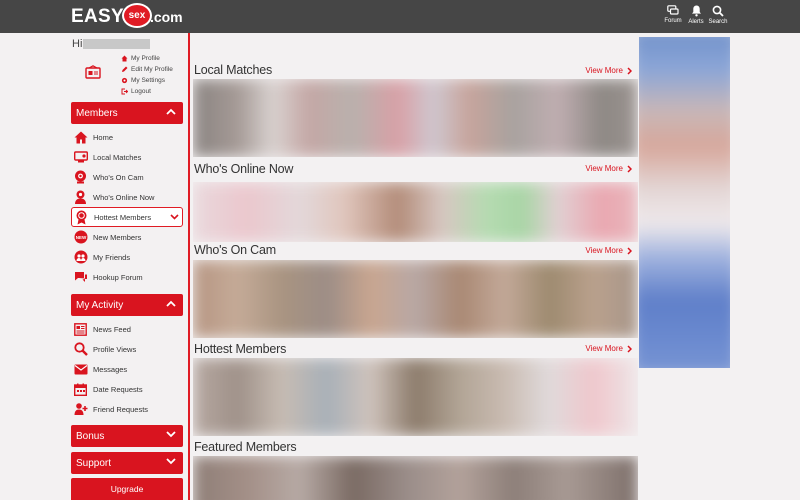 Image resolution: width=800 pixels, height=500 pixels. Describe the element at coordinates (146, 91) in the screenshot. I see `logout-link: Logout` at that location.